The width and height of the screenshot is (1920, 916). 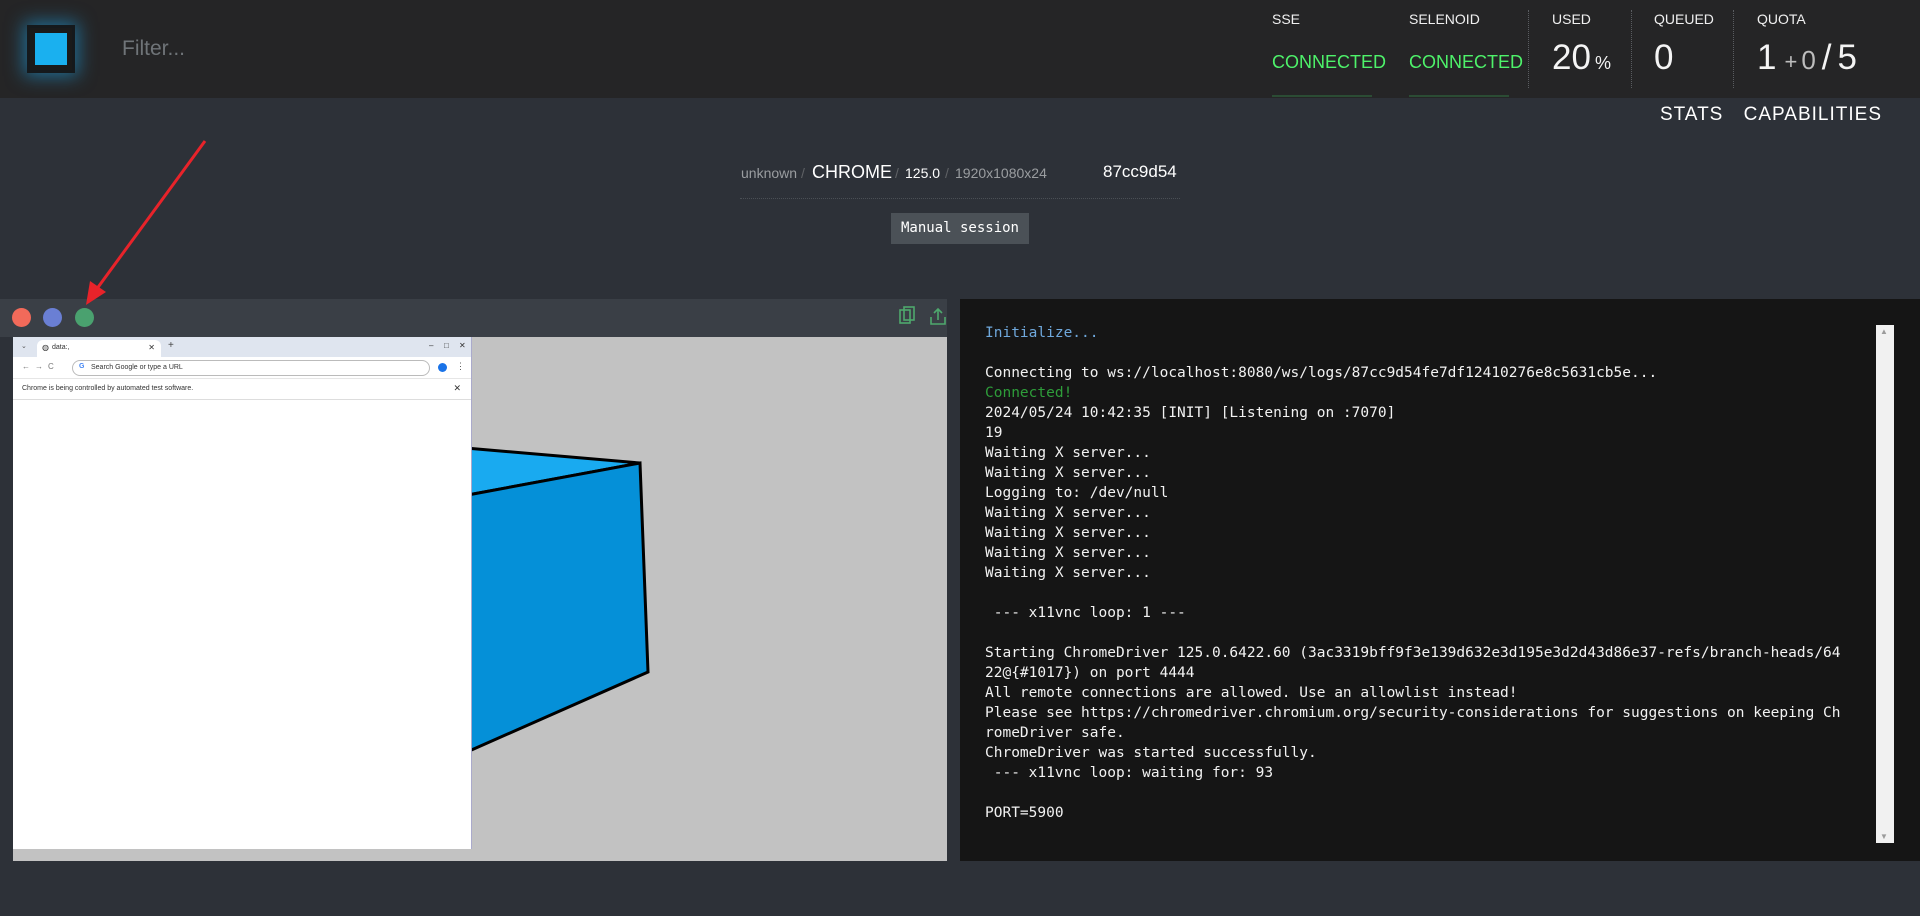 What do you see at coordinates (1767, 57) in the screenshot?
I see `quota-used: 1` at bounding box center [1767, 57].